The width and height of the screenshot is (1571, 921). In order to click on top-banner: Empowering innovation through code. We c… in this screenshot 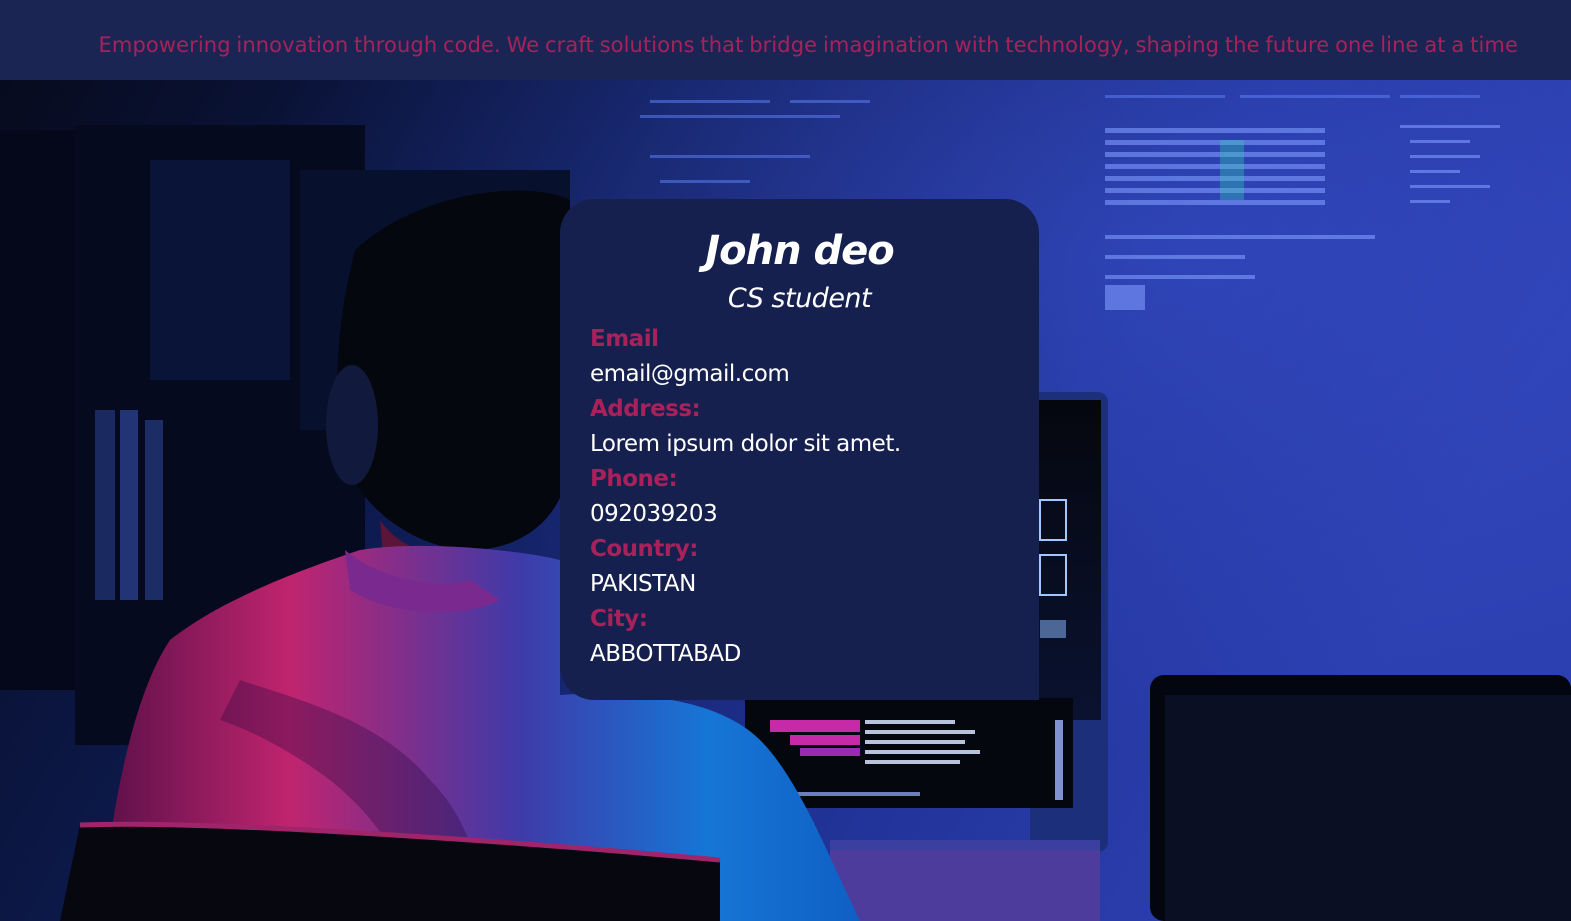, I will do `click(785, 40)`.